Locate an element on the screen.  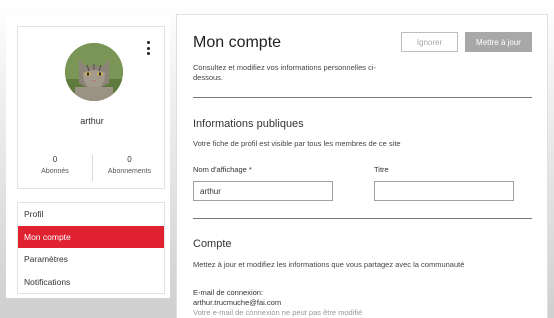
email-value: arthur.trucmuche@fai.com is located at coordinates (237, 302).